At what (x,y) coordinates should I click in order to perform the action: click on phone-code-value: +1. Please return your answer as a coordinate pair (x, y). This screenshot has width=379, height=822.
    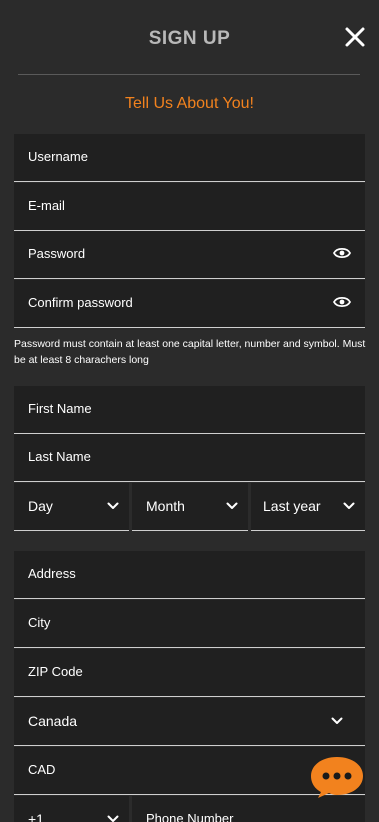
    Looking at the image, I should click on (36, 816).